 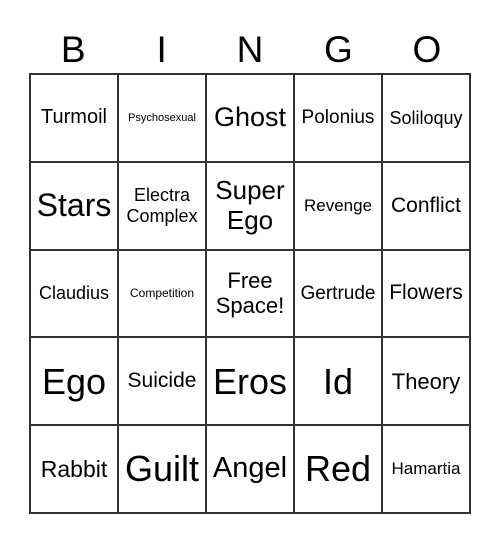 I want to click on bingo-cell: Angel, so click(x=250, y=469).